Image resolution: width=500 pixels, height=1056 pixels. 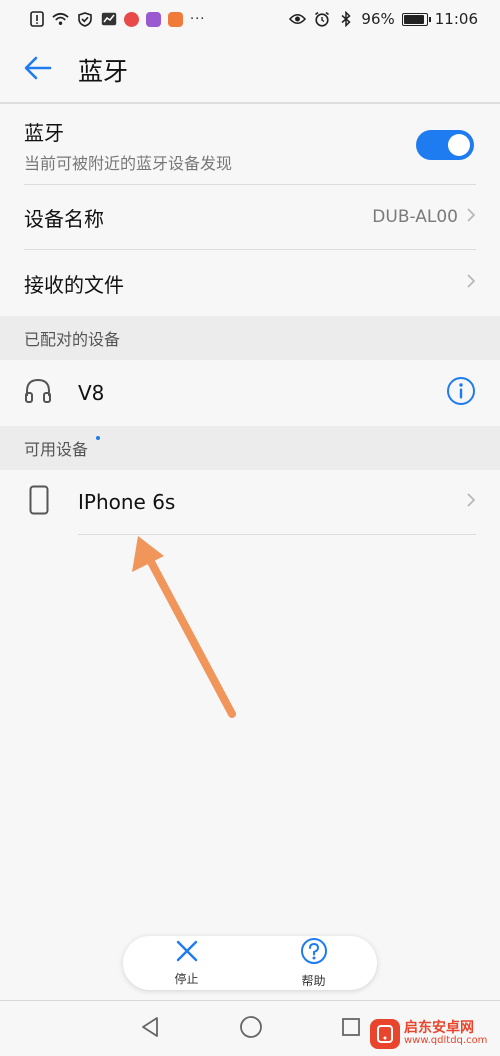 I want to click on alert-card-icon, so click(x=36, y=19).